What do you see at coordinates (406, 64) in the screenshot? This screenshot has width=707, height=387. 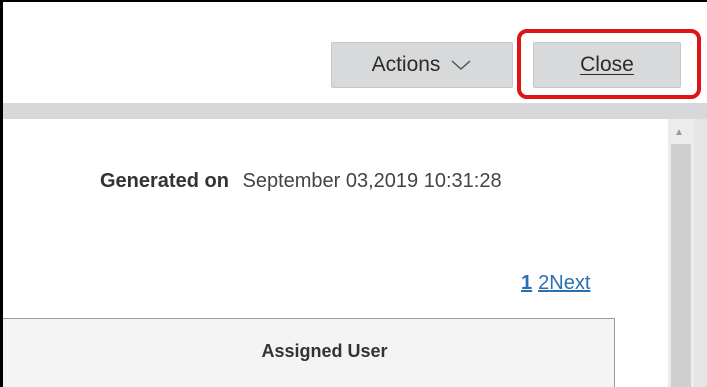 I see `actions-button-label: Actions` at bounding box center [406, 64].